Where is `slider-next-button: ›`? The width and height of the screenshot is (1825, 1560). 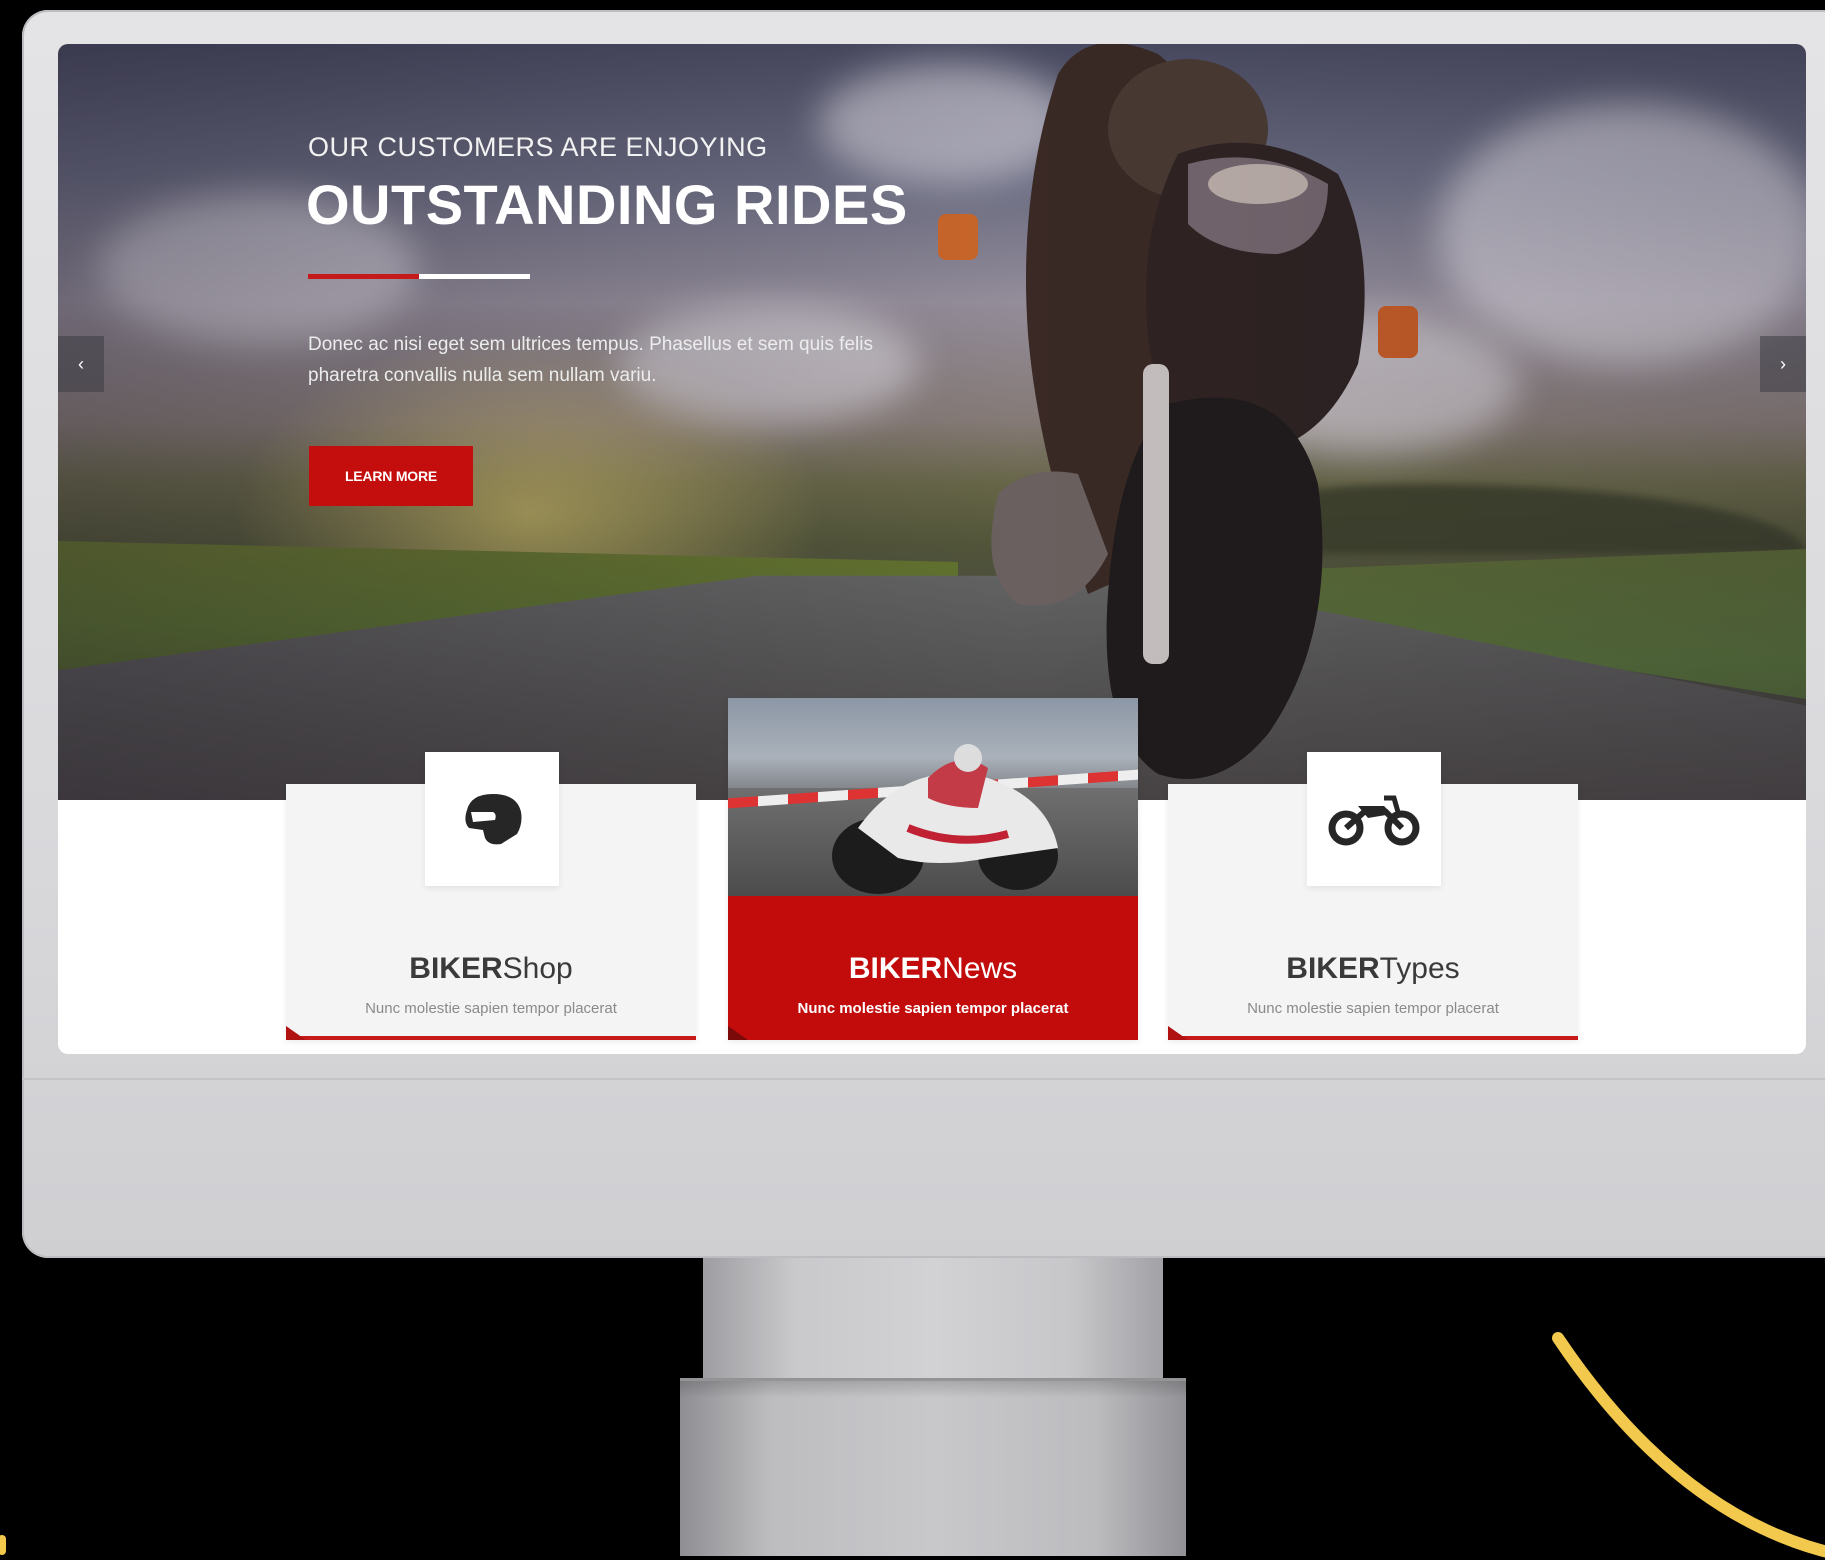
slider-next-button: › is located at coordinates (1783, 364).